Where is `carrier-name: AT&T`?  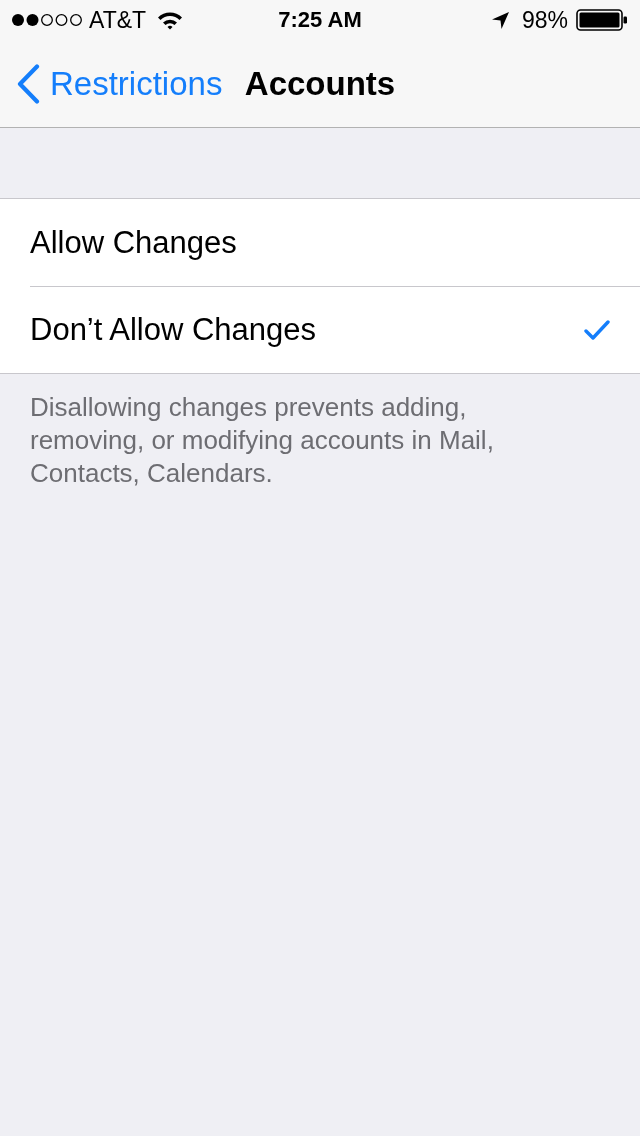
carrier-name: AT&T is located at coordinates (118, 20).